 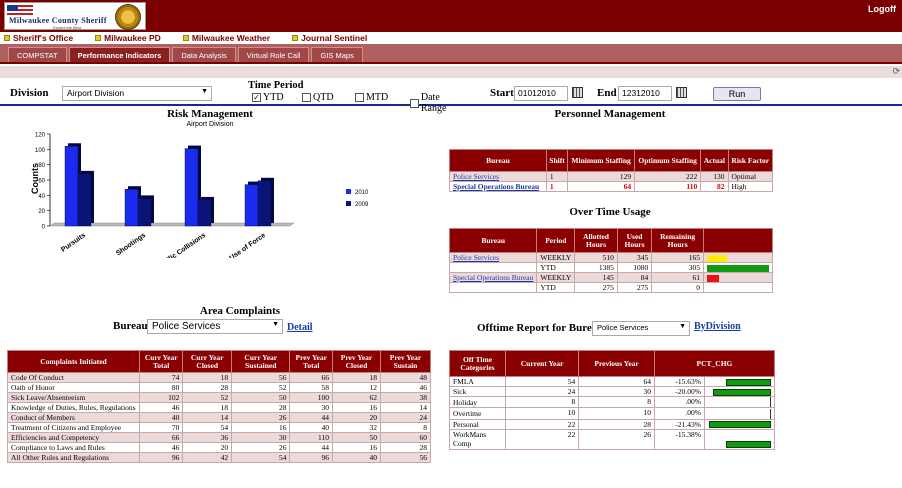 I want to click on bar-2009-traffic-collisions, so click(x=204, y=213).